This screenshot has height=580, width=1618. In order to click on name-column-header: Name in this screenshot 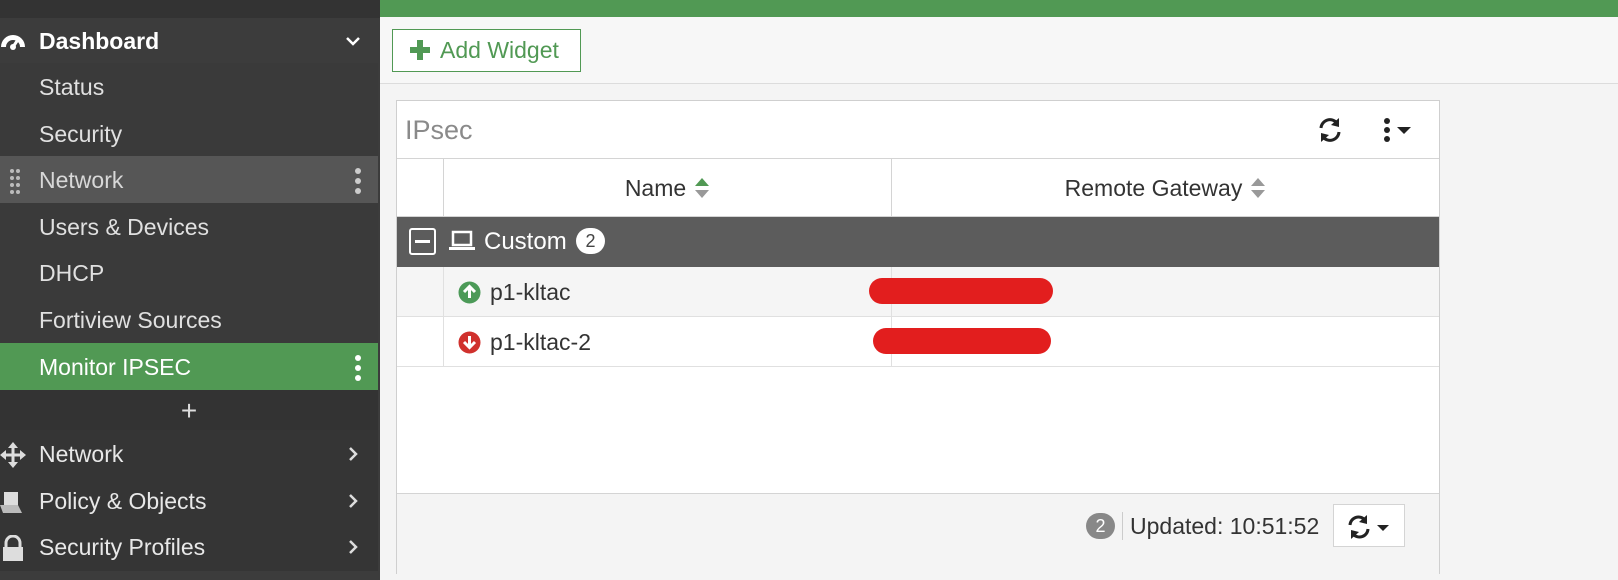, I will do `click(668, 188)`.